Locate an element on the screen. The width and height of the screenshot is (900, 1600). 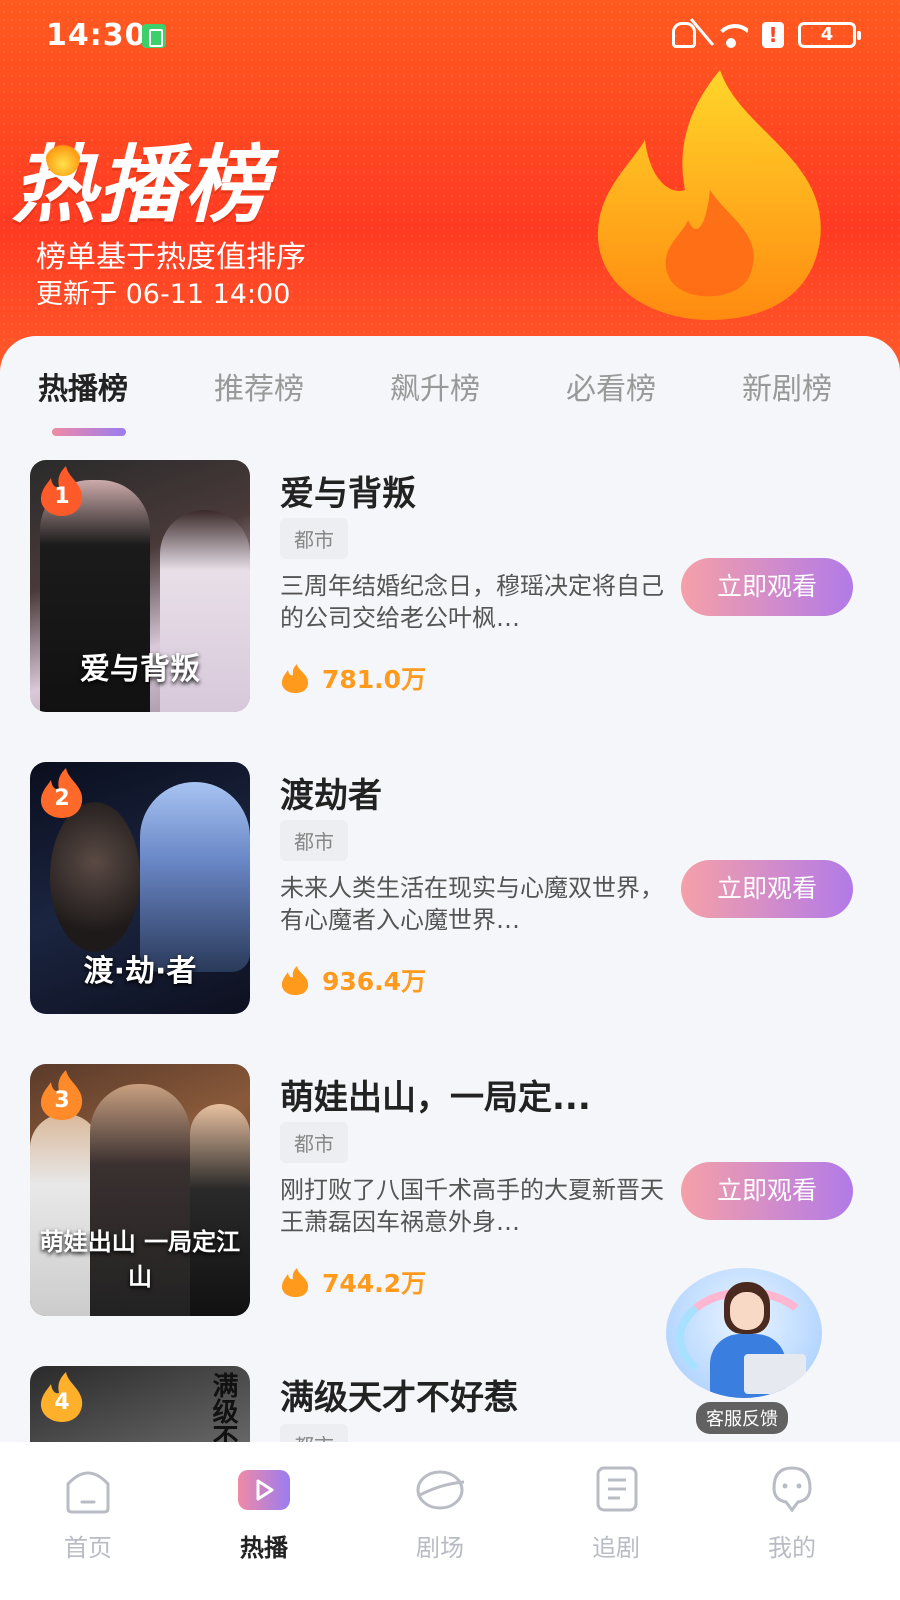
play-icon is located at coordinates (264, 1490).